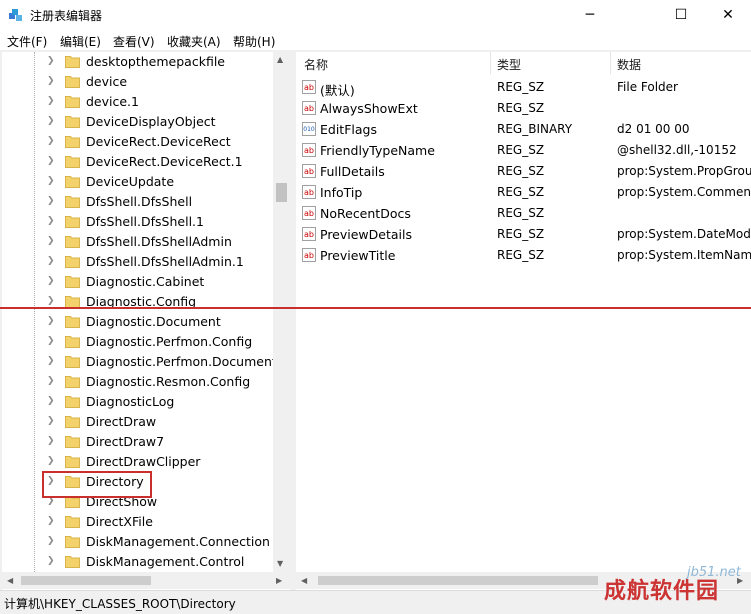 The image size is (751, 614). What do you see at coordinates (647, 87) in the screenshot?
I see `value-data: File Folder` at bounding box center [647, 87].